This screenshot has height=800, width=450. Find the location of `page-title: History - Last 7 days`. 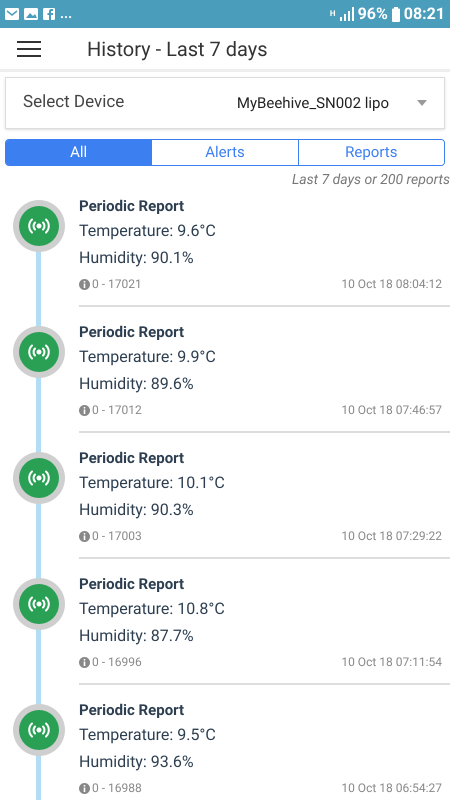

page-title: History - Last 7 days is located at coordinates (177, 49).